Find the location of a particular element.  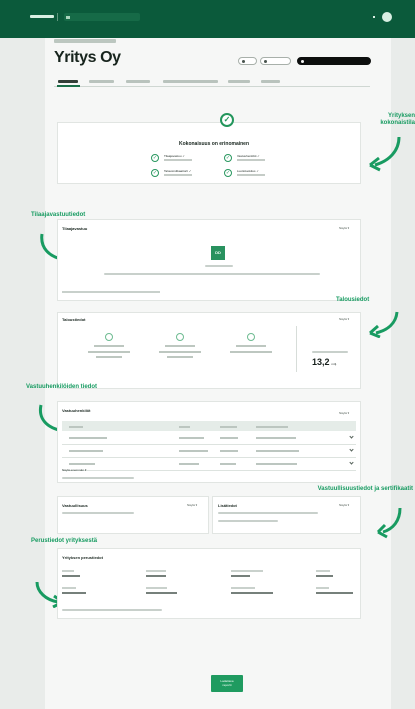

financial-more-button: Näytä ▾ is located at coordinates (344, 319).